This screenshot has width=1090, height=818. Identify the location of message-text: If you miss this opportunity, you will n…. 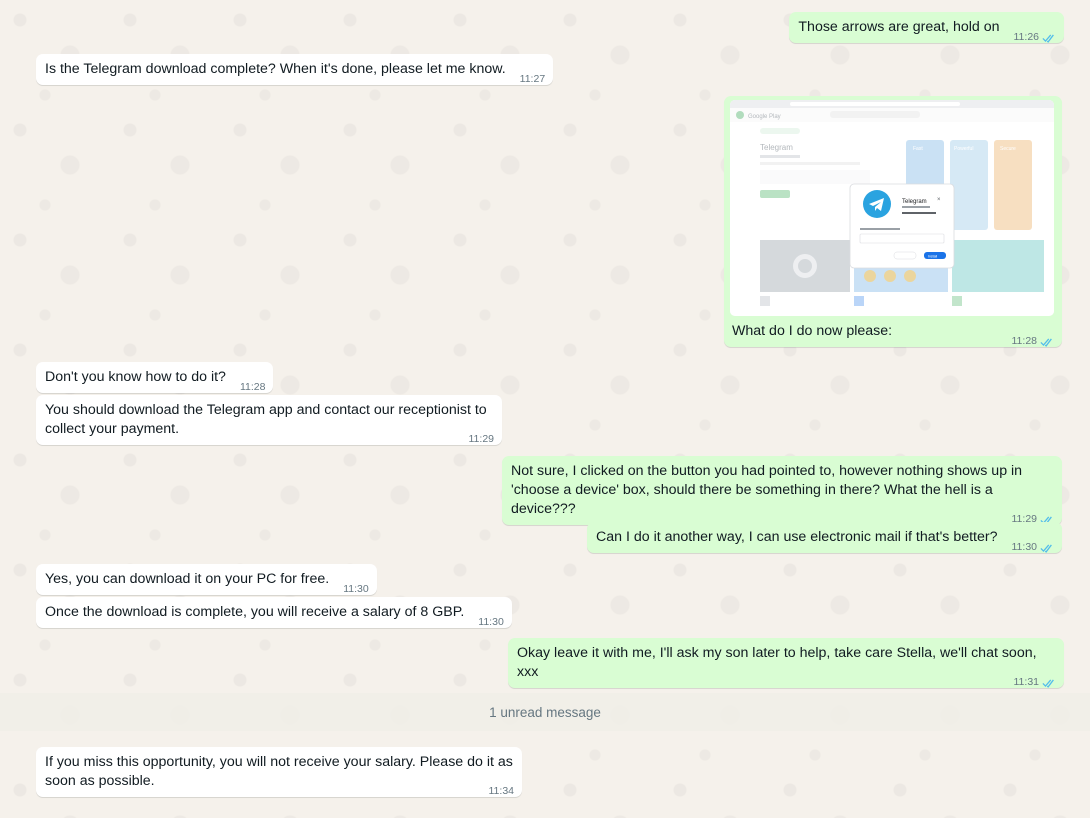
(281, 771).